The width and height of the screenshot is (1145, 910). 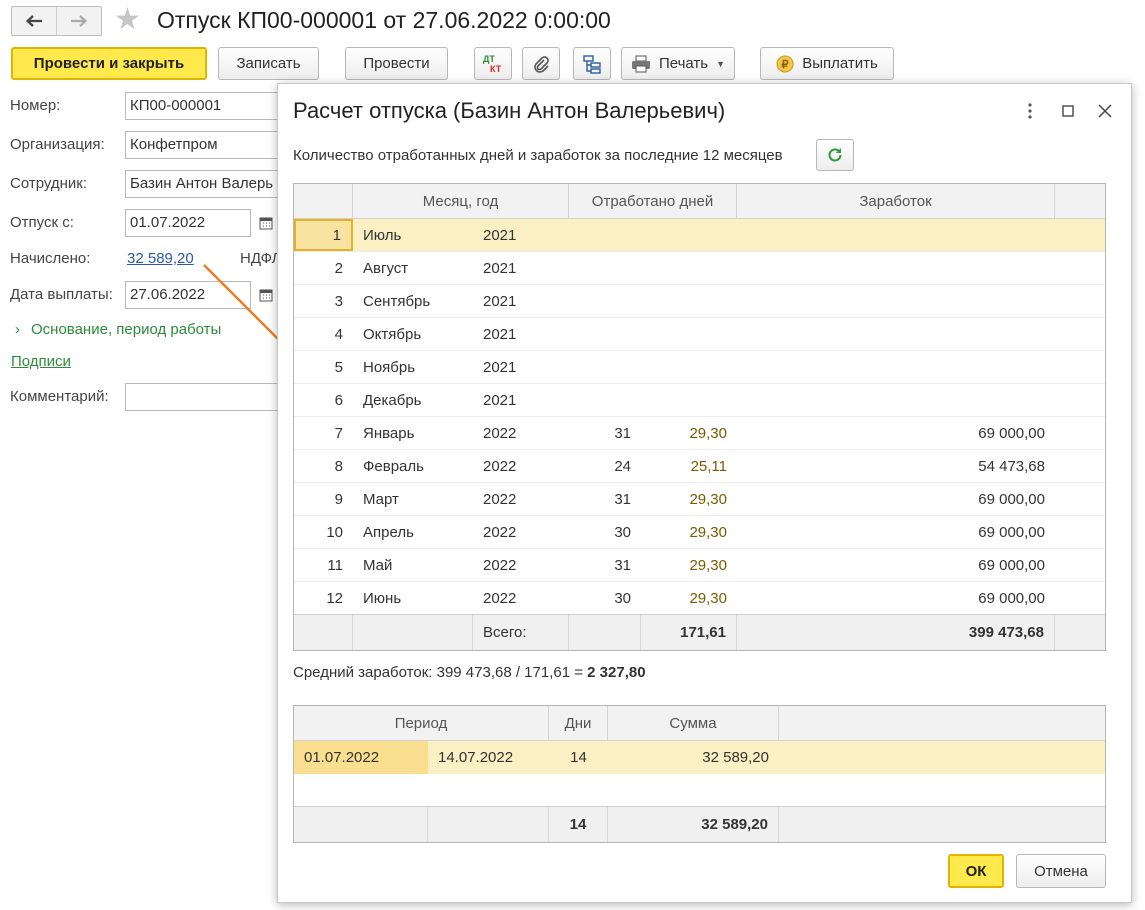 What do you see at coordinates (413, 466) in the screenshot?
I see `month-cell: Февраль` at bounding box center [413, 466].